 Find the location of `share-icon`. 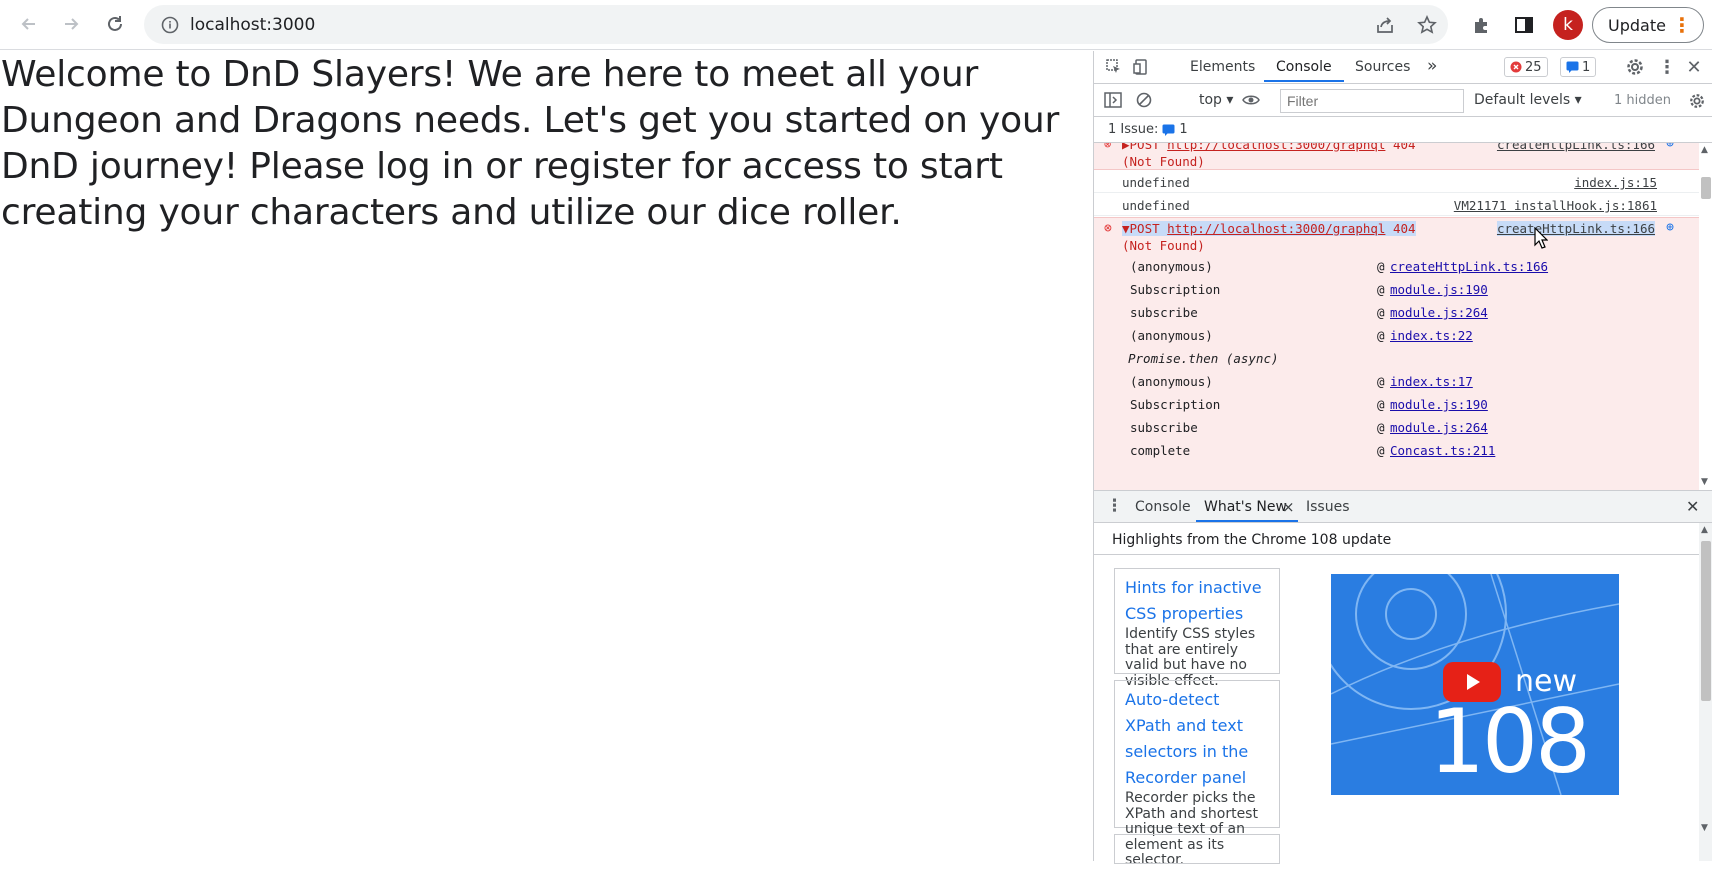

share-icon is located at coordinates (1385, 25).